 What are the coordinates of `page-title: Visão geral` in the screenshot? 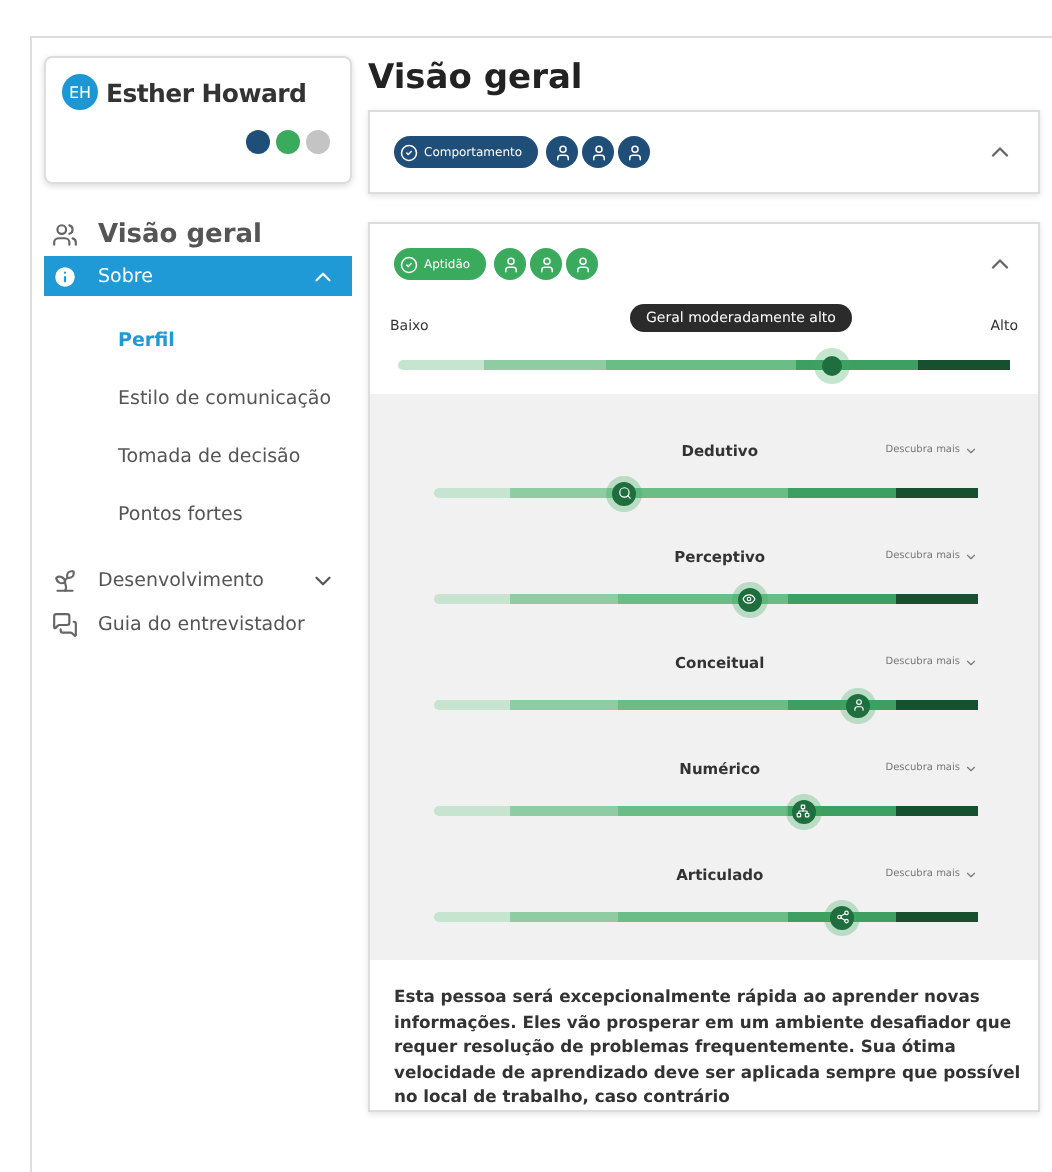 It's located at (476, 78).